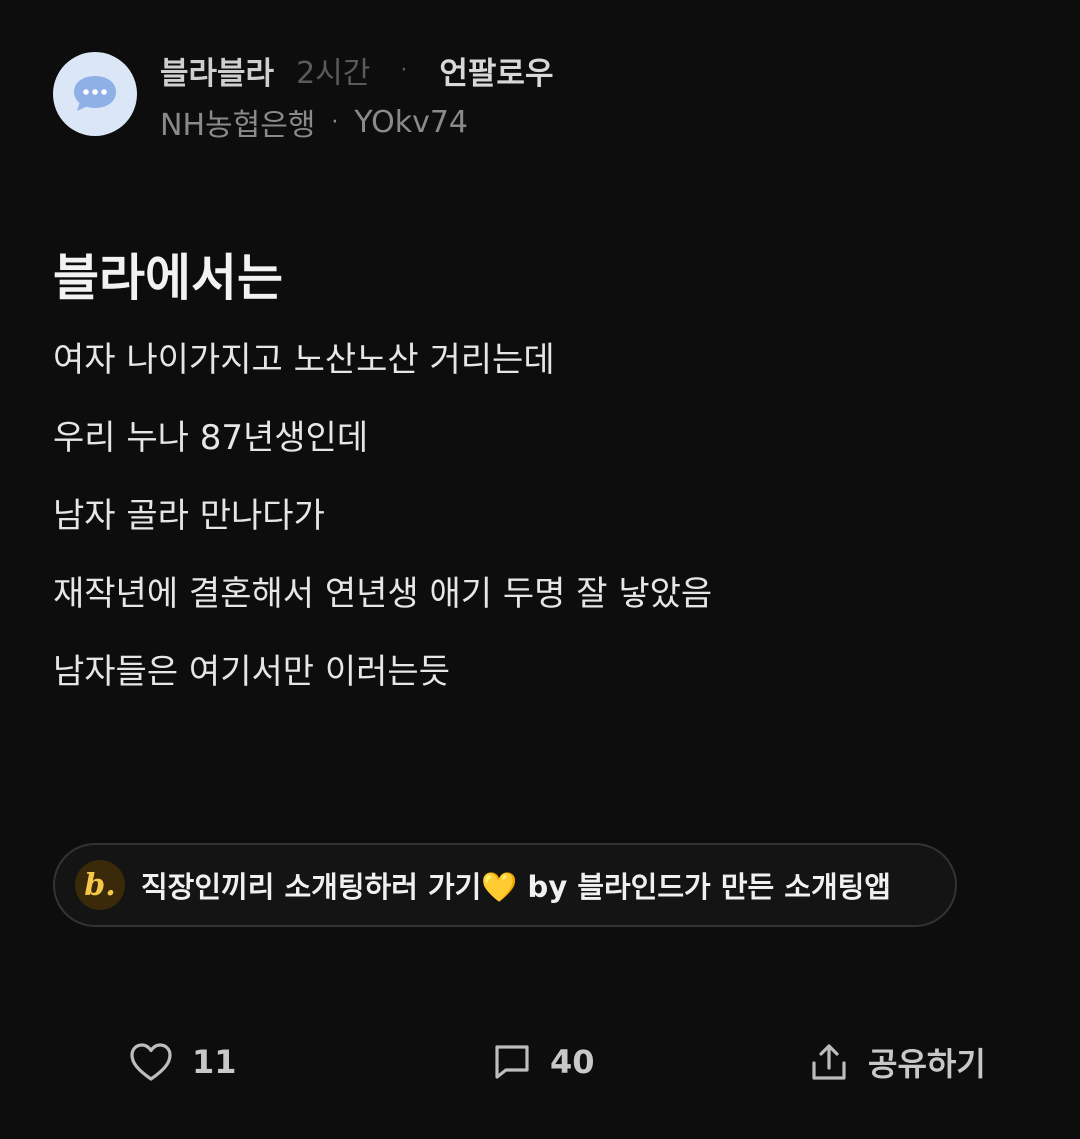 The image size is (1080, 1139). What do you see at coordinates (829, 1062) in the screenshot?
I see `share-icon` at bounding box center [829, 1062].